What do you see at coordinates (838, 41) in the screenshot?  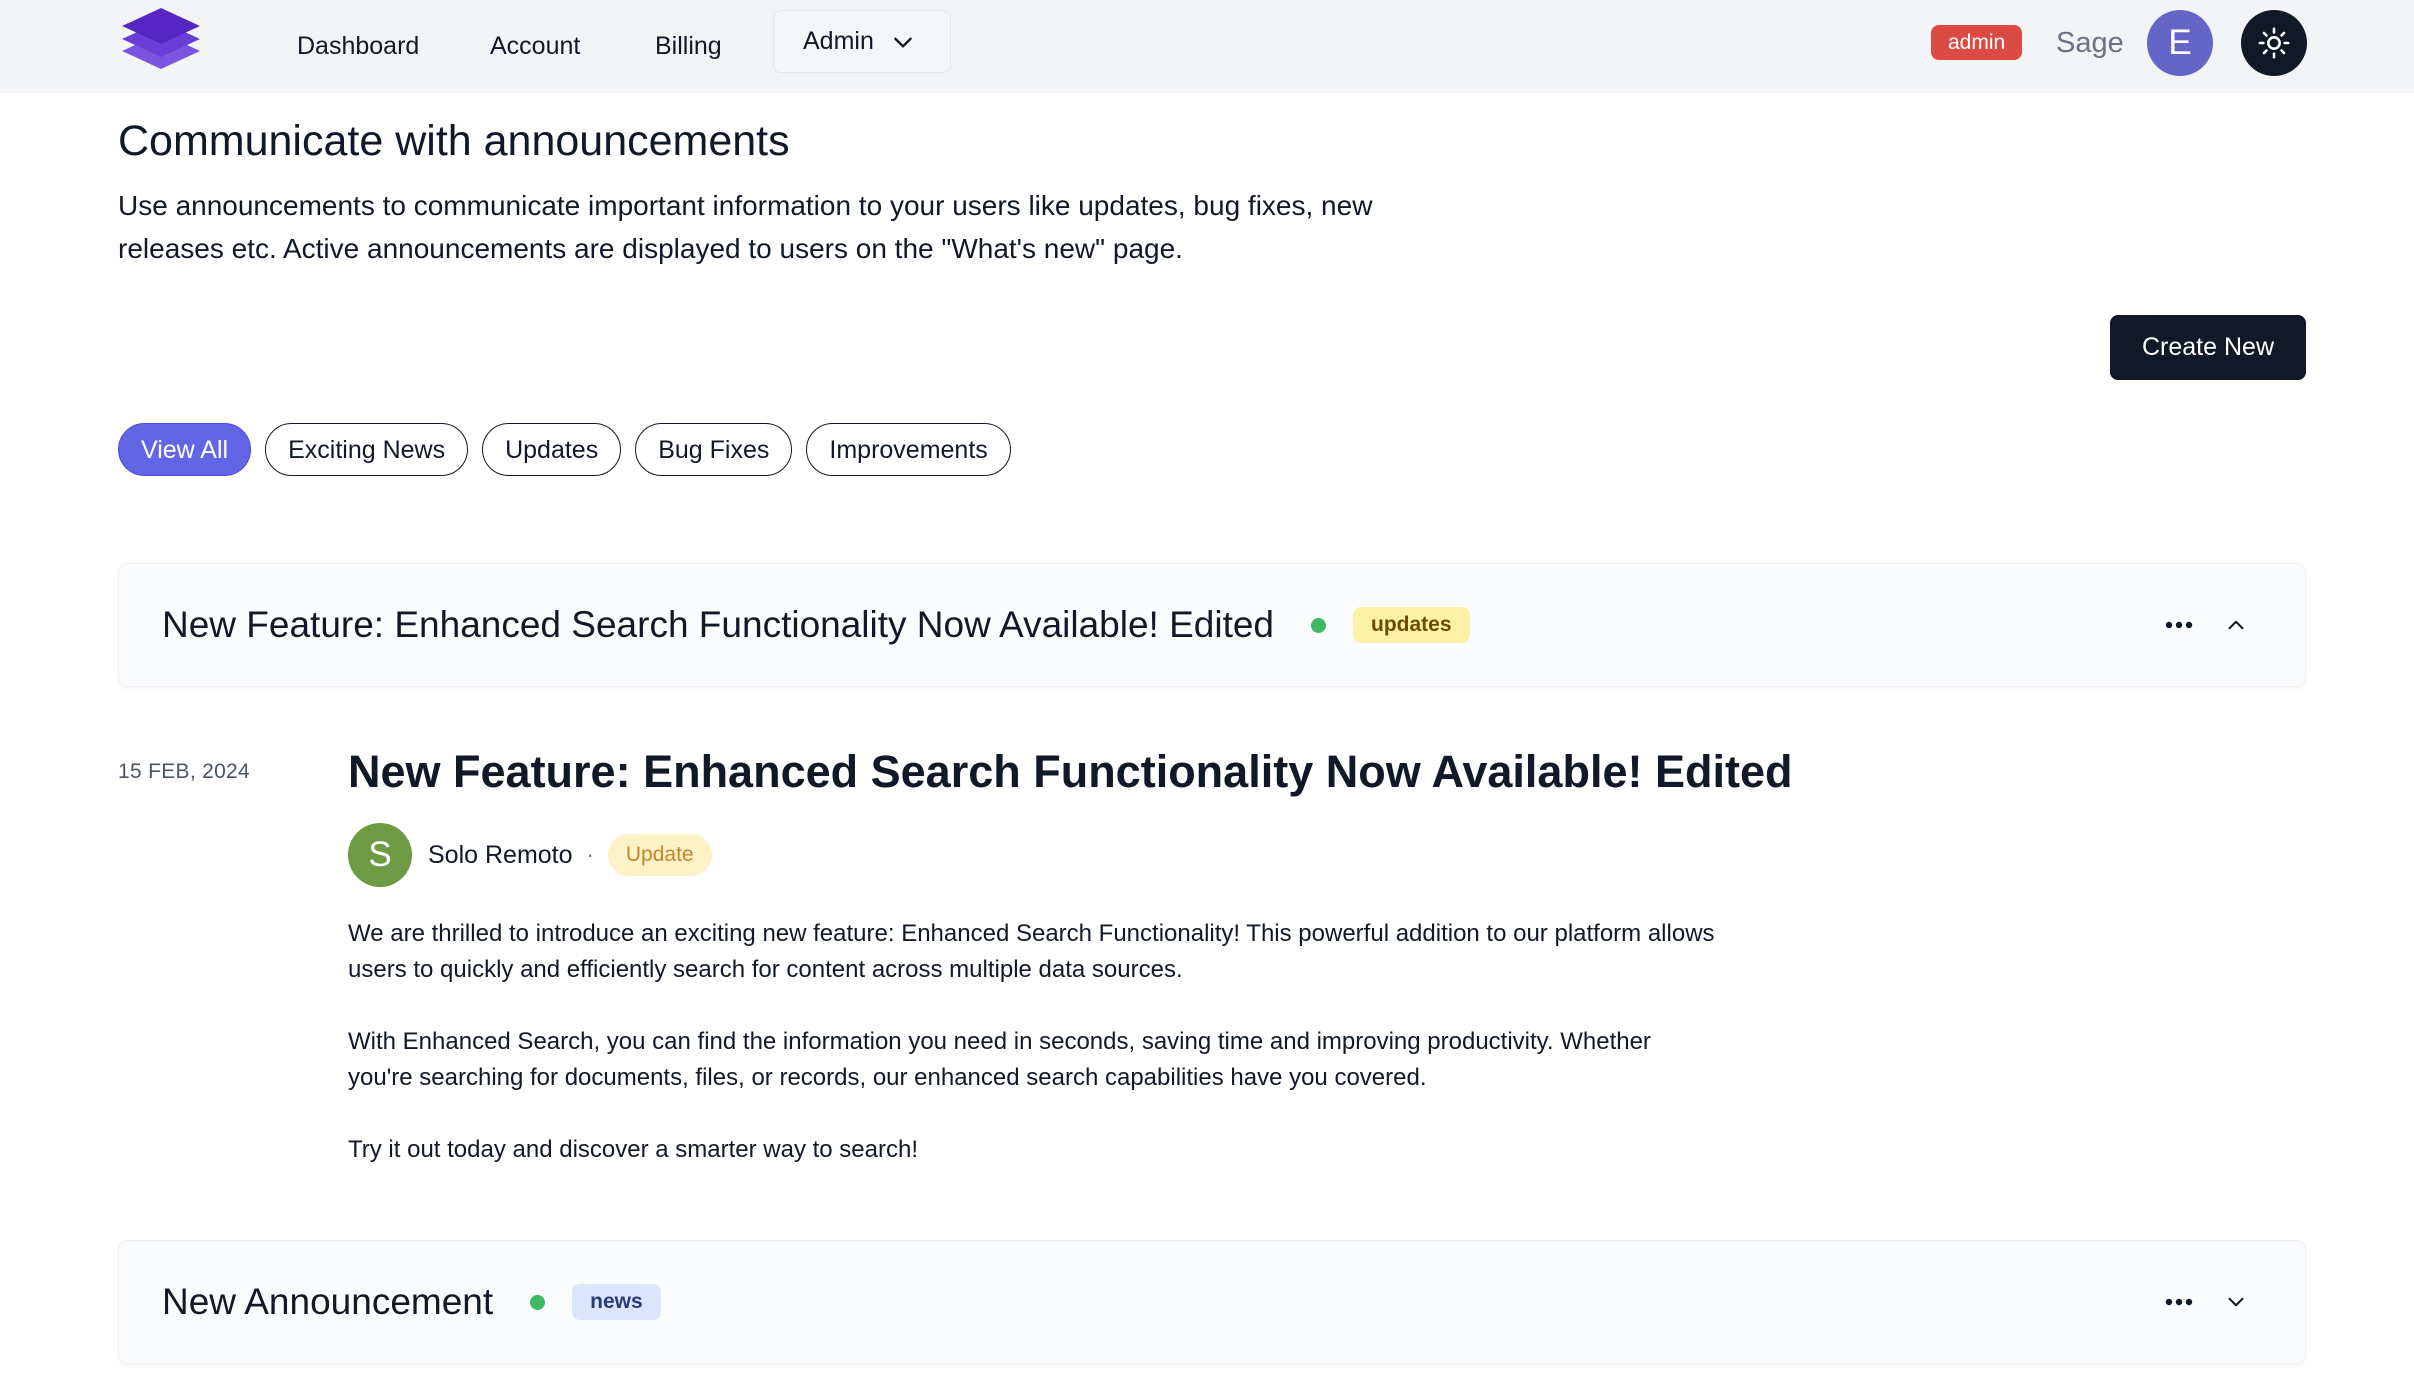 I see `admin-menu-label: Admin` at bounding box center [838, 41].